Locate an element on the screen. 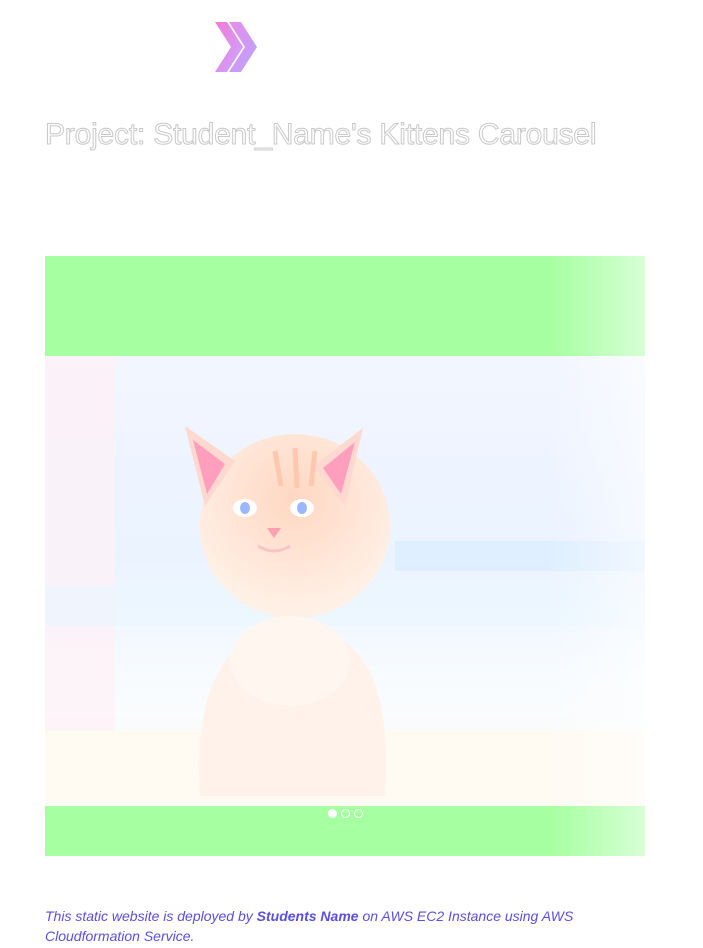  carousel-indicators is located at coordinates (345, 813).